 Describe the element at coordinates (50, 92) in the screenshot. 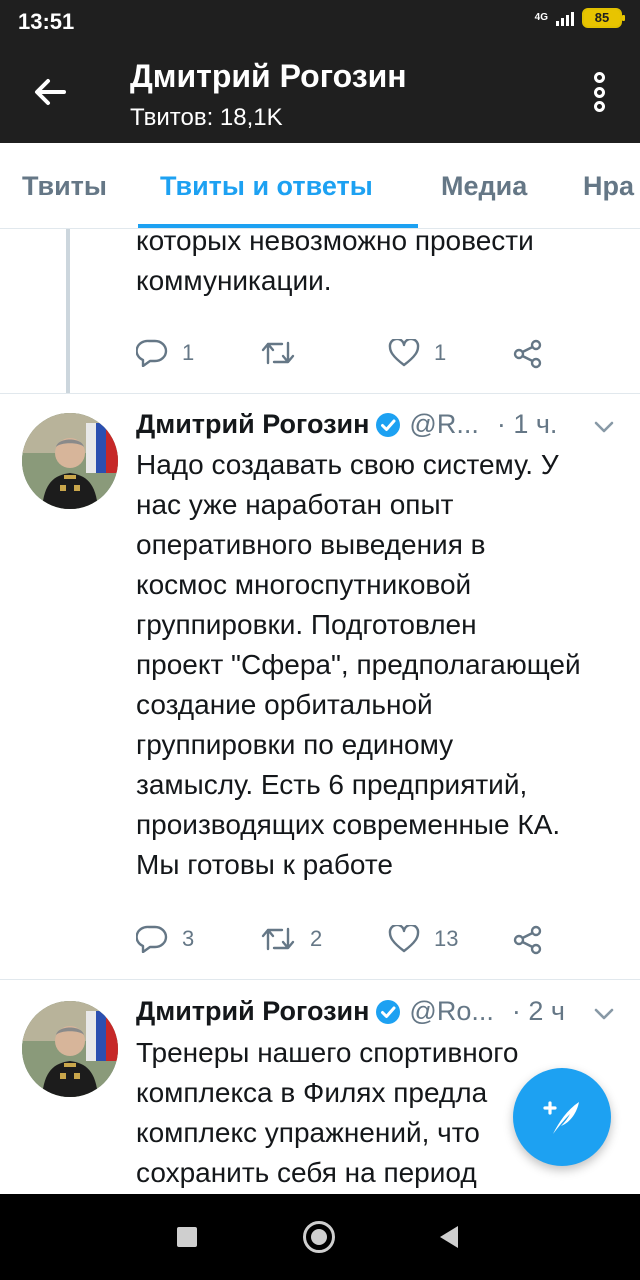

I see `back-arrow-icon` at that location.